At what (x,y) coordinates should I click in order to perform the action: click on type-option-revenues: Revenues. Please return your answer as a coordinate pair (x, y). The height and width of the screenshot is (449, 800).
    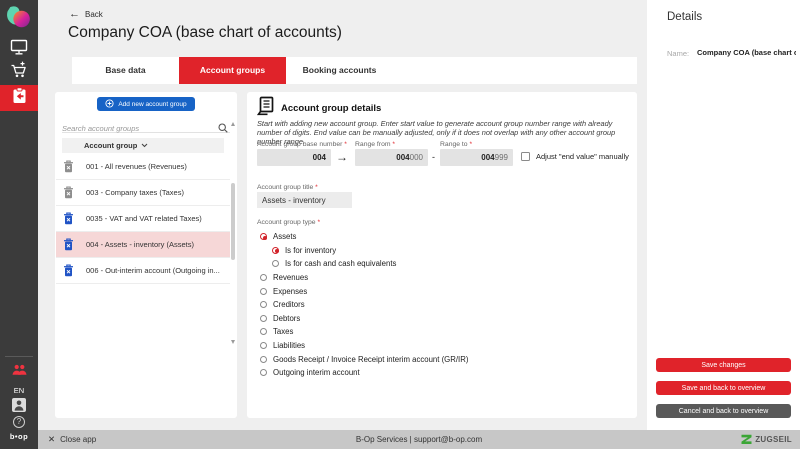
    Looking at the image, I should click on (362, 278).